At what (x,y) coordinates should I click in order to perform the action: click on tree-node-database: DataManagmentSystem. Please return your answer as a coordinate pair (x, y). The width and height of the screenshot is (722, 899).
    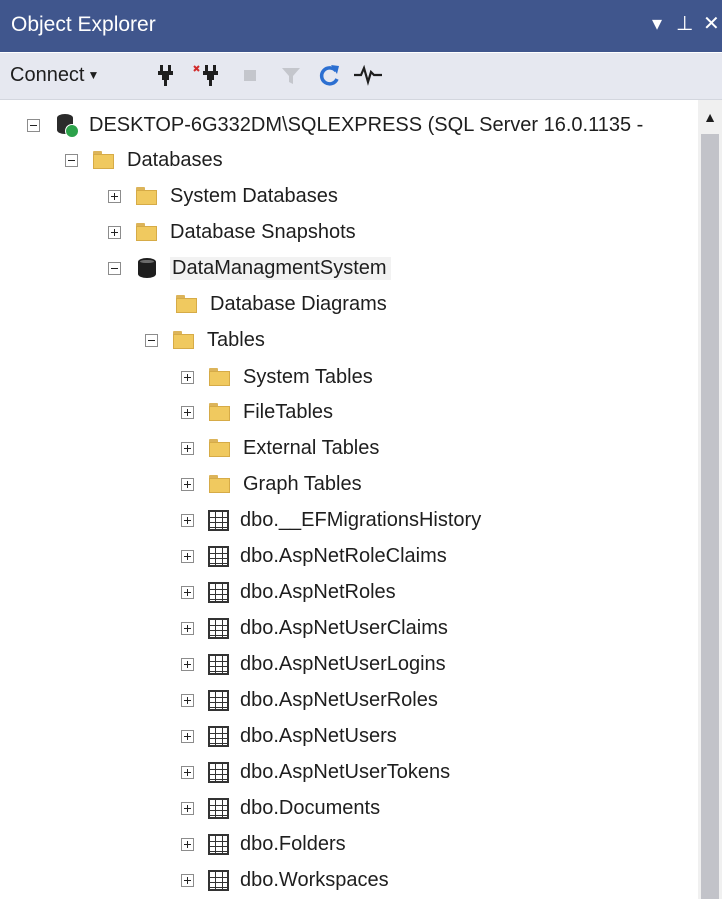
    Looking at the image, I should click on (249, 268).